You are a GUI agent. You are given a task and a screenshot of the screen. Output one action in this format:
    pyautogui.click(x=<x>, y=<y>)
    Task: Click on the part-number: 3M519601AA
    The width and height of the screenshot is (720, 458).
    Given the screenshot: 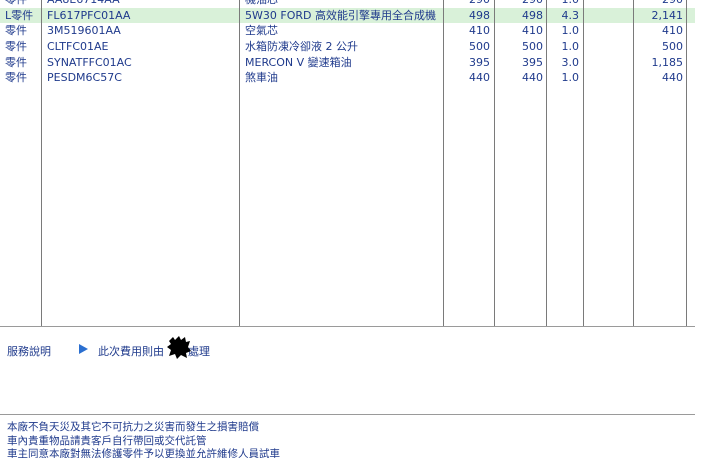 What is the action you would take?
    pyautogui.click(x=84, y=31)
    